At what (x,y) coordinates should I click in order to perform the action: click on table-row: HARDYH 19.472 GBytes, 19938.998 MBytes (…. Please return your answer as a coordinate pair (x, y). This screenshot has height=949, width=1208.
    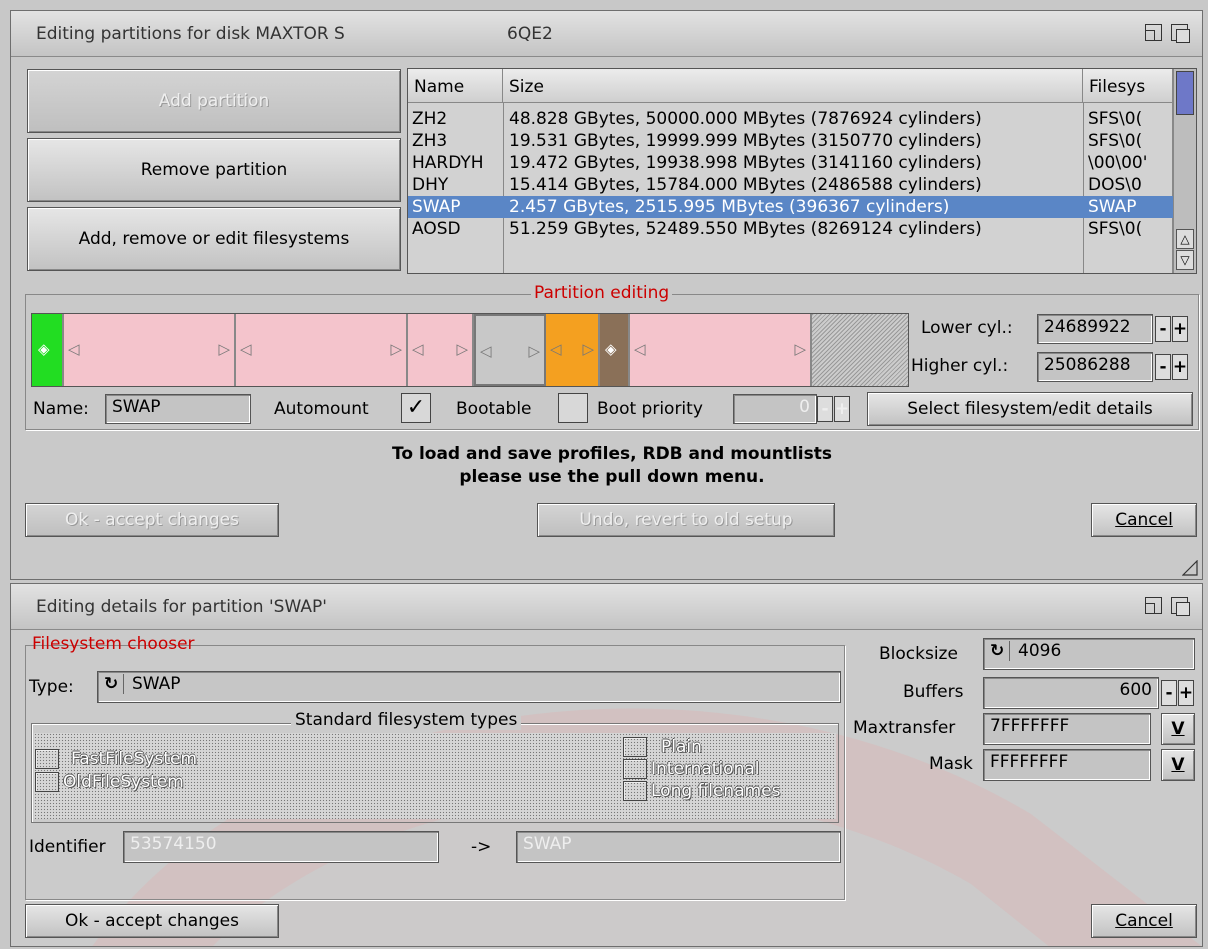
    Looking at the image, I should click on (790, 163).